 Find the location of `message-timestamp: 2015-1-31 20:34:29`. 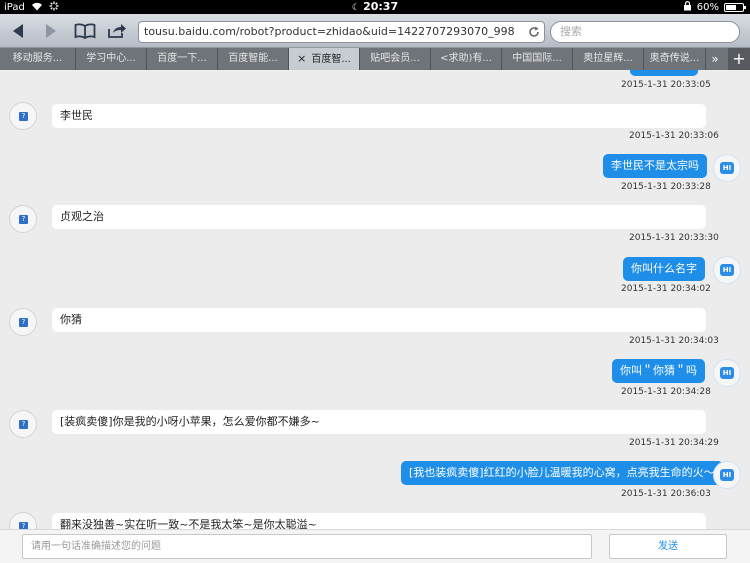

message-timestamp: 2015-1-31 20:34:29 is located at coordinates (674, 443).